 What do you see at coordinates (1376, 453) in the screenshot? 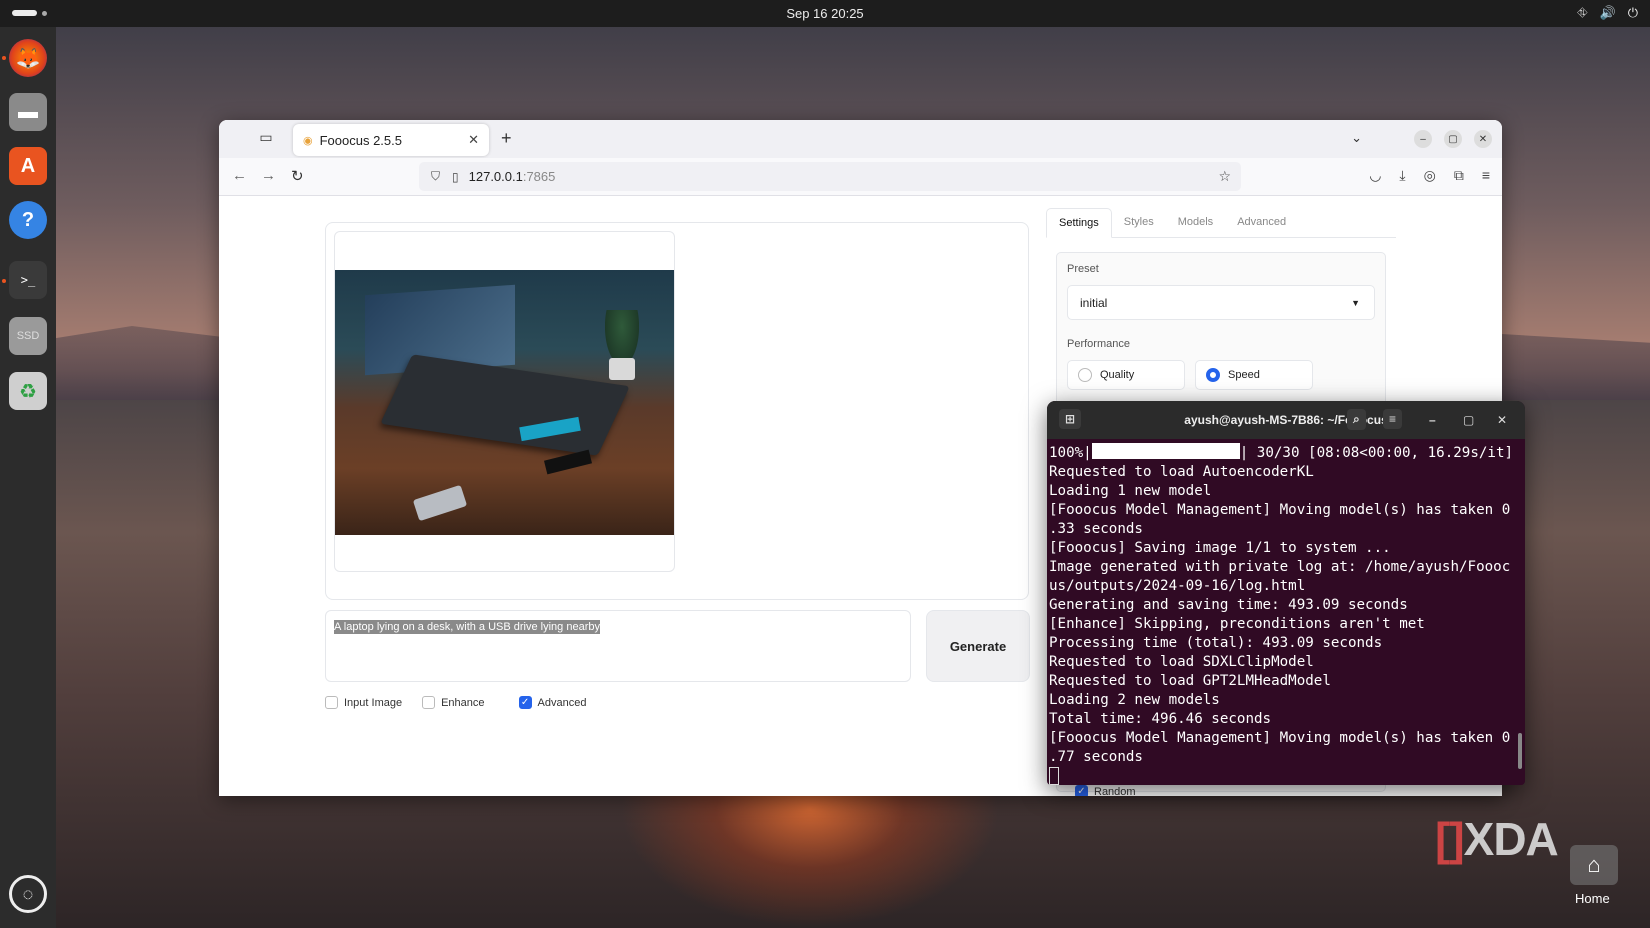
I see `progress-suffix: | 30/30 [08:08<00:00, 16.29s/it]` at bounding box center [1376, 453].